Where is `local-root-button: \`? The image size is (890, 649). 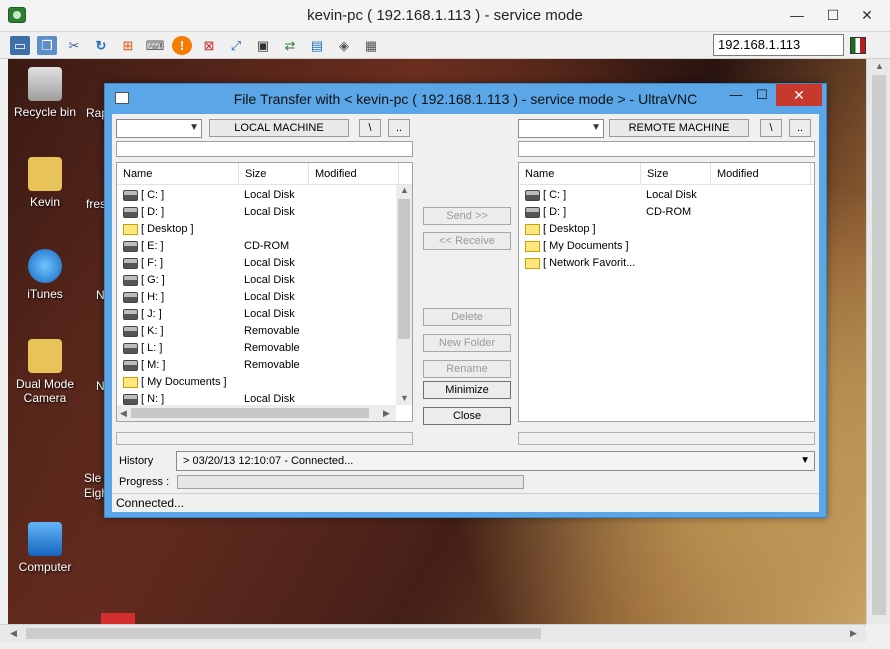
local-root-button: \ is located at coordinates (370, 128).